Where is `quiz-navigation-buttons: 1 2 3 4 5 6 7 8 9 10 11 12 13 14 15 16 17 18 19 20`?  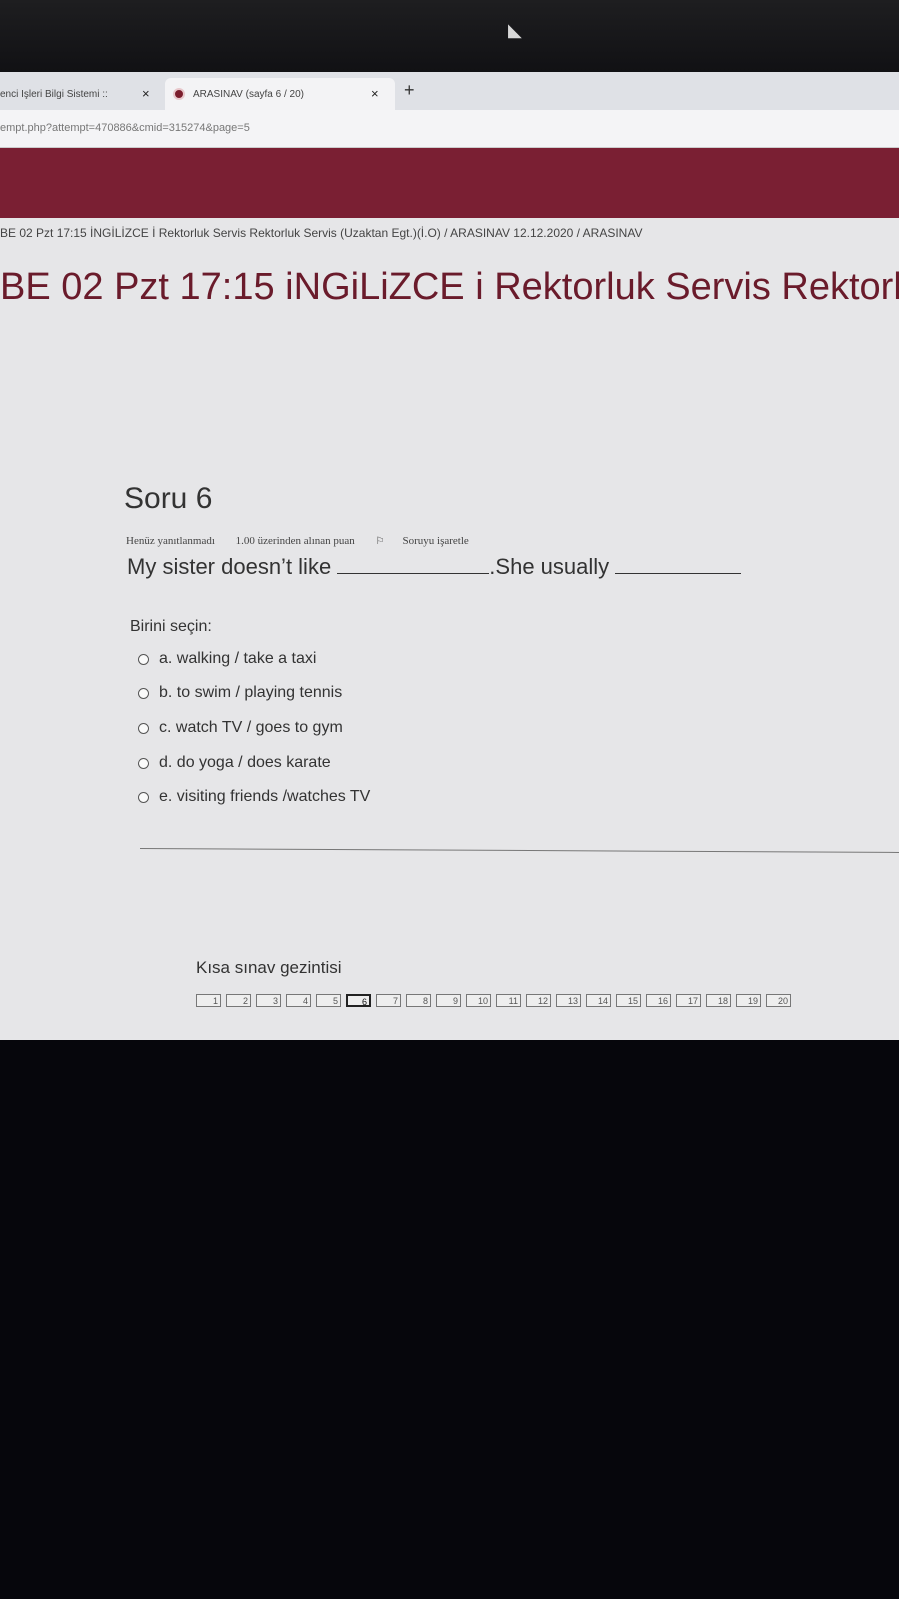 quiz-navigation-buttons: 1 2 3 4 5 6 7 8 9 10 11 12 13 14 15 16 17 18 19 20 is located at coordinates (496, 1000).